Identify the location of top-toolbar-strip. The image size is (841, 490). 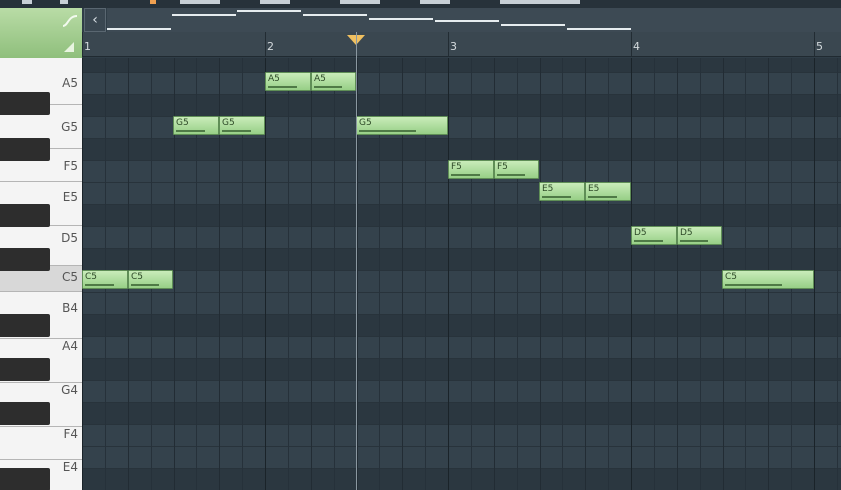
(420, 4).